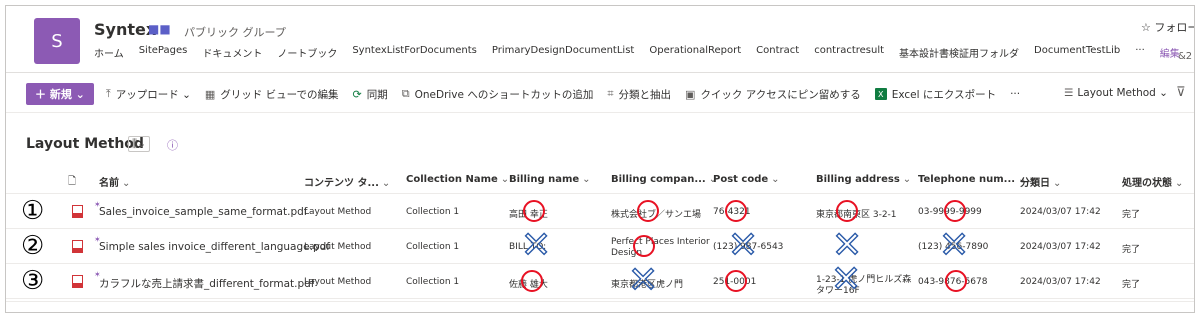 This screenshot has height=318, width=1200. What do you see at coordinates (664, 179) in the screenshot?
I see `col-header-billing-company: Billing compan... ⌄` at bounding box center [664, 179].